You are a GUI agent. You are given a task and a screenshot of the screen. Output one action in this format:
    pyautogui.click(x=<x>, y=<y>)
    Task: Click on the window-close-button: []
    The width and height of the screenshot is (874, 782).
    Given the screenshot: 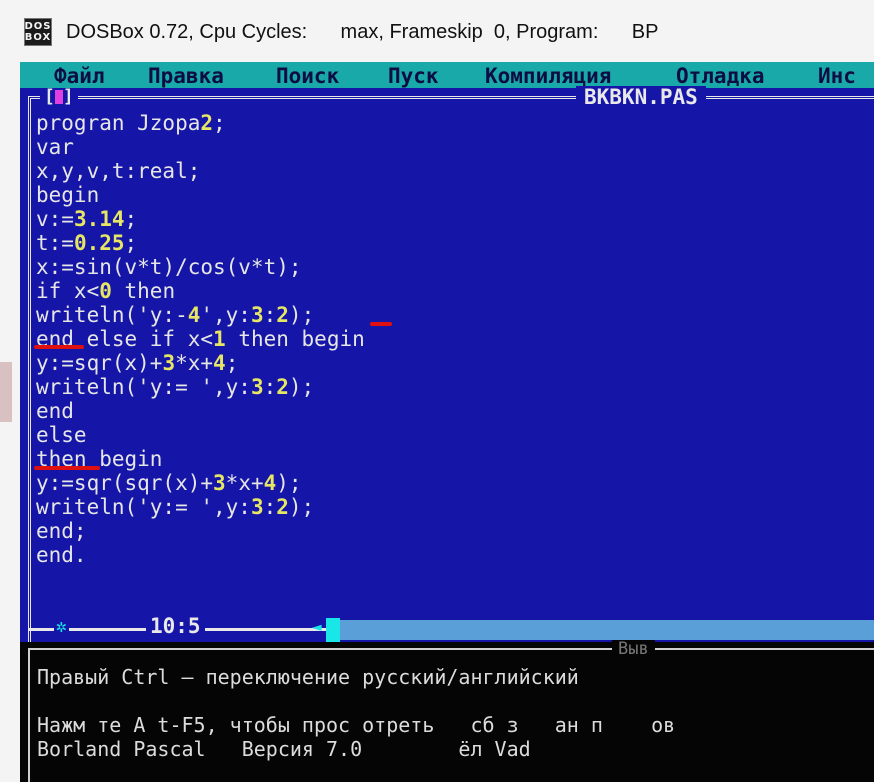 What is the action you would take?
    pyautogui.click(x=59, y=97)
    